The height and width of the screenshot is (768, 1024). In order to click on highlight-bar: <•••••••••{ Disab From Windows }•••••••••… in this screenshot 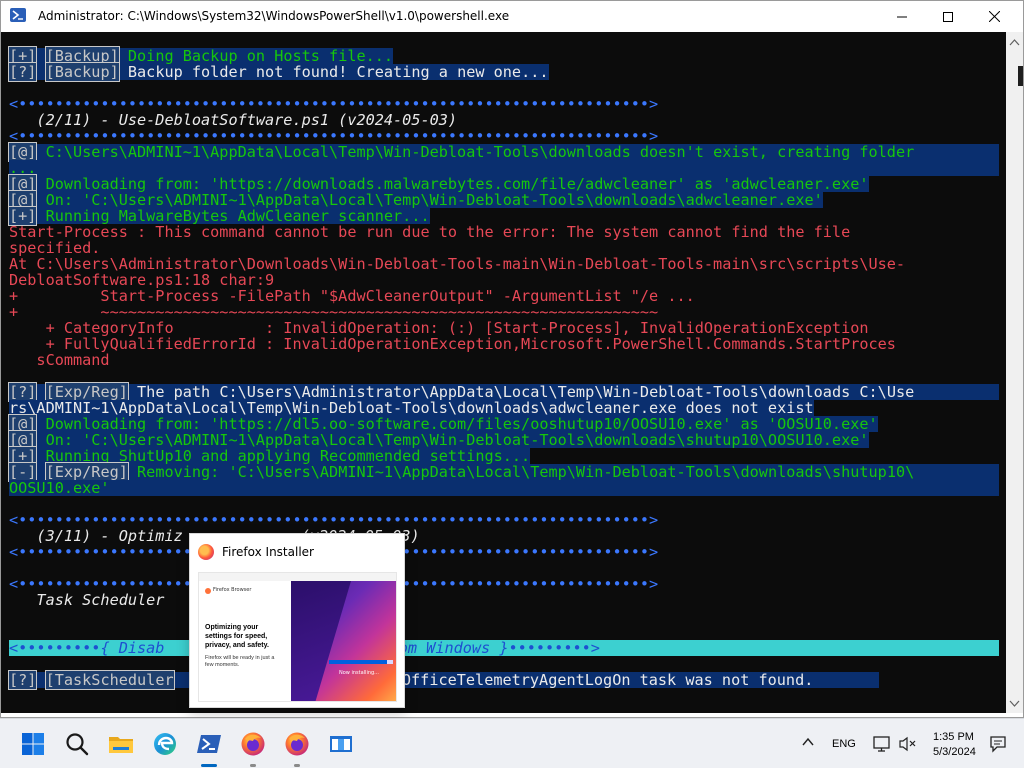, I will do `click(504, 648)`.